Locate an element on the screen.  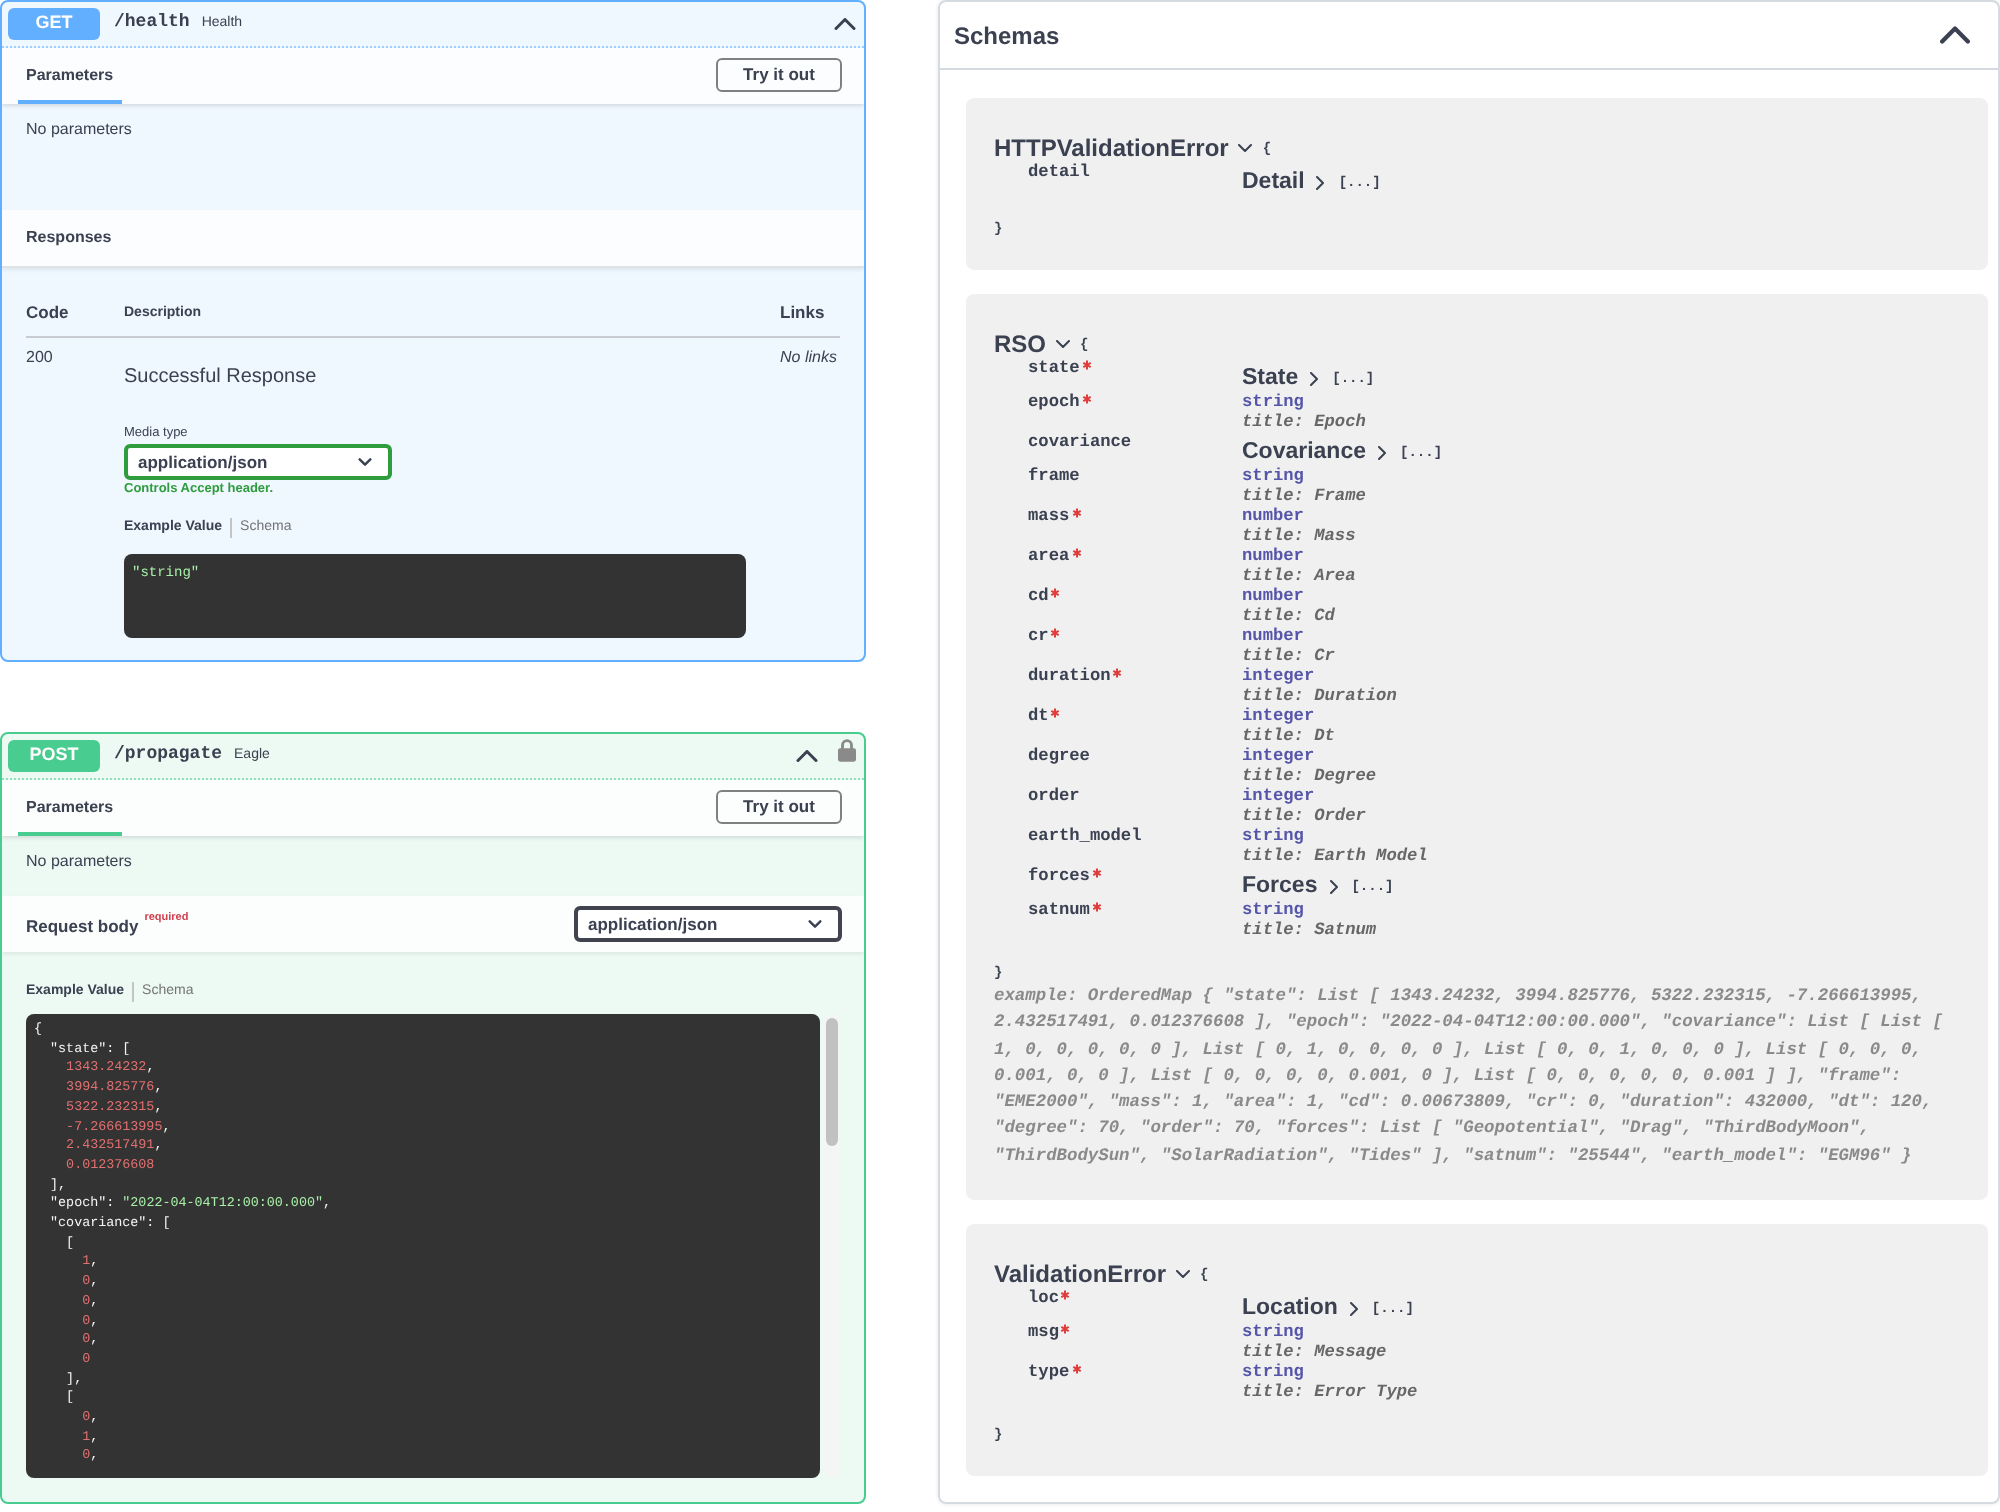
property-title: title: Error Type is located at coordinates (1330, 1392).